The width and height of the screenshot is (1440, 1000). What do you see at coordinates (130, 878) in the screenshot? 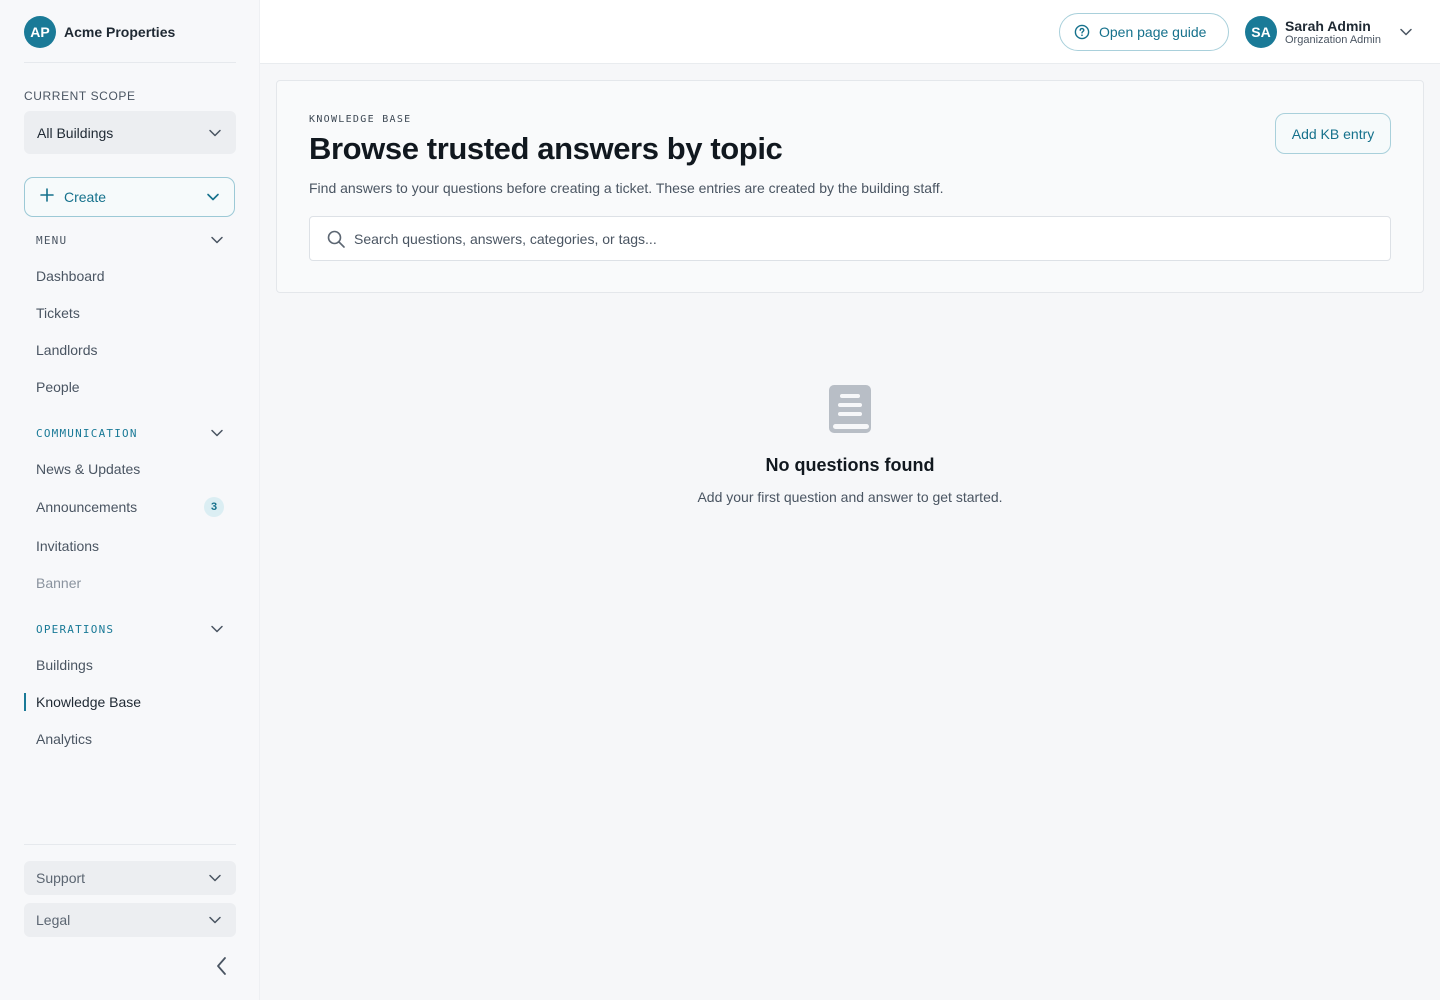
I see `support-dropdown: Support` at bounding box center [130, 878].